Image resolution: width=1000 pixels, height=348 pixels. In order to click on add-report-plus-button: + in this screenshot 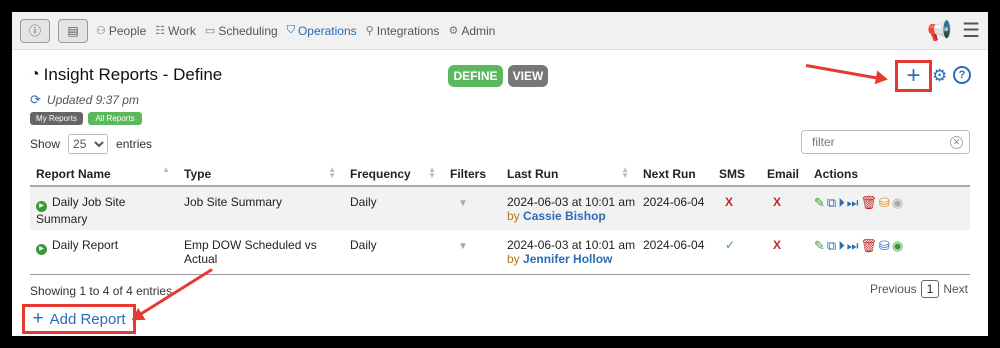, I will do `click(913, 76)`.